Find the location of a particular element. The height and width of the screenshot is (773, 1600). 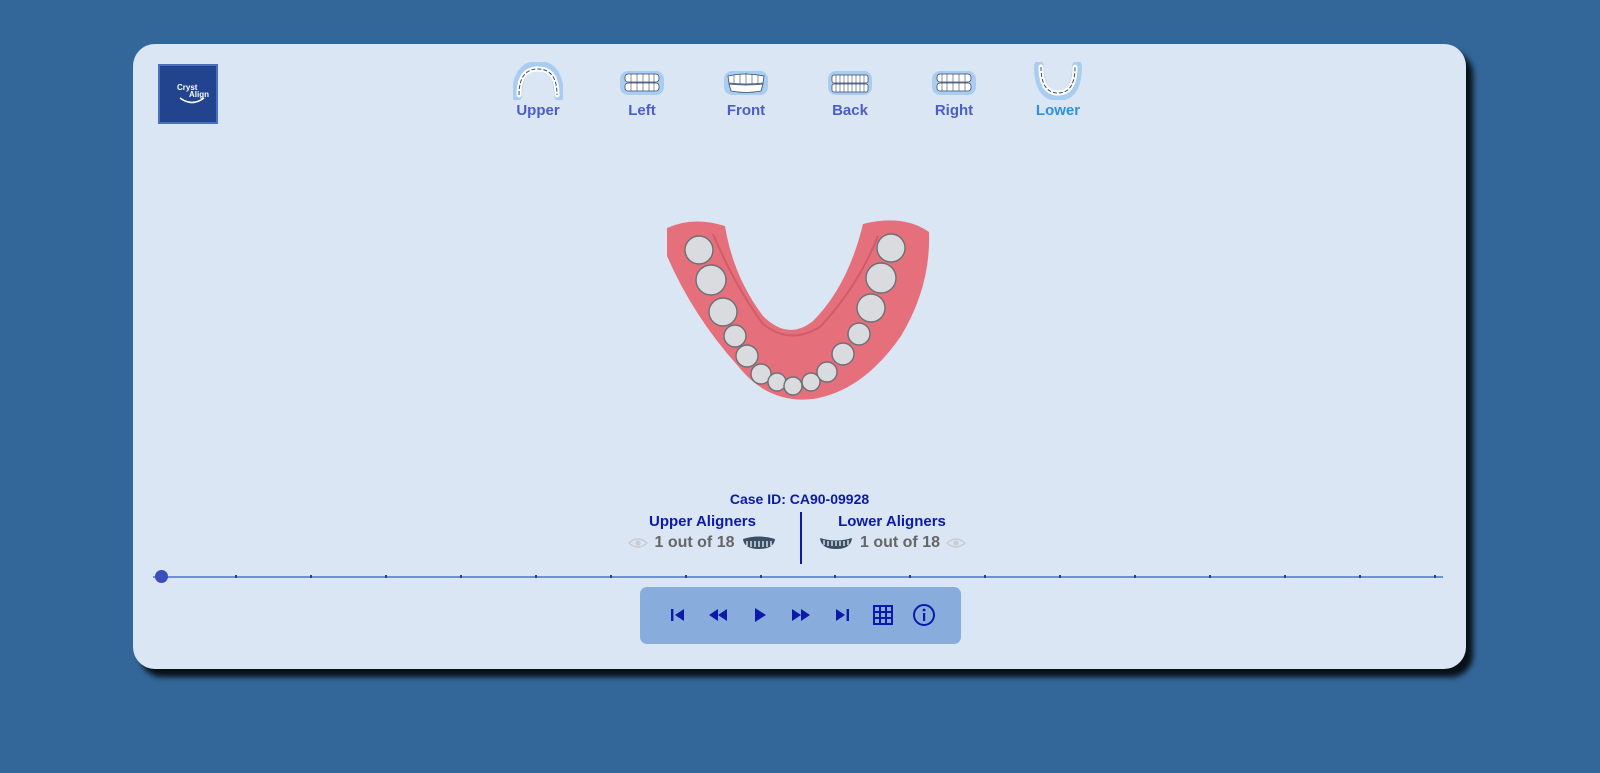

case-id: Case ID: CA90-09928 is located at coordinates (799, 499).